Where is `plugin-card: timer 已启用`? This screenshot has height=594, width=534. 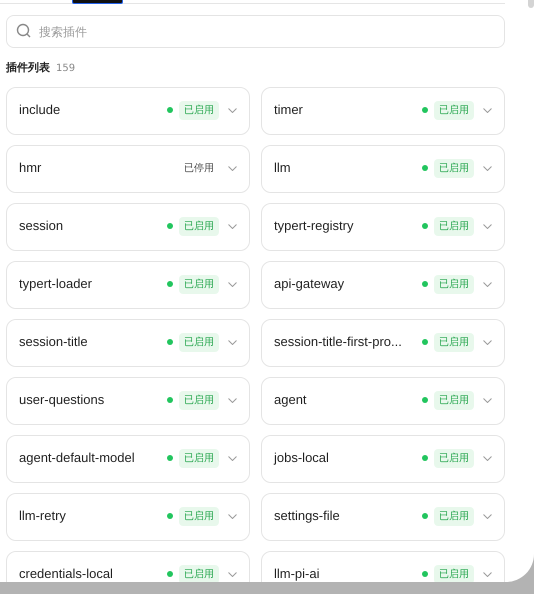
plugin-card: timer 已启用 is located at coordinates (383, 111).